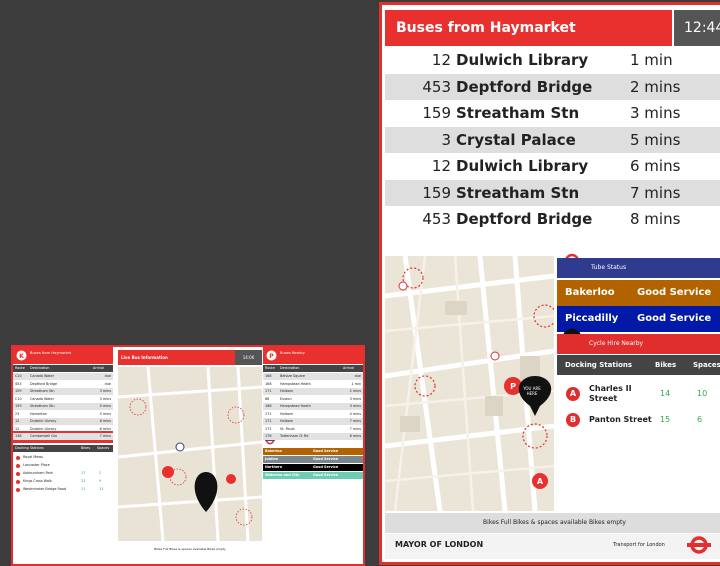 The width and height of the screenshot is (720, 566). What do you see at coordinates (268, 421) in the screenshot?
I see `small-cell-route: 171` at bounding box center [268, 421].